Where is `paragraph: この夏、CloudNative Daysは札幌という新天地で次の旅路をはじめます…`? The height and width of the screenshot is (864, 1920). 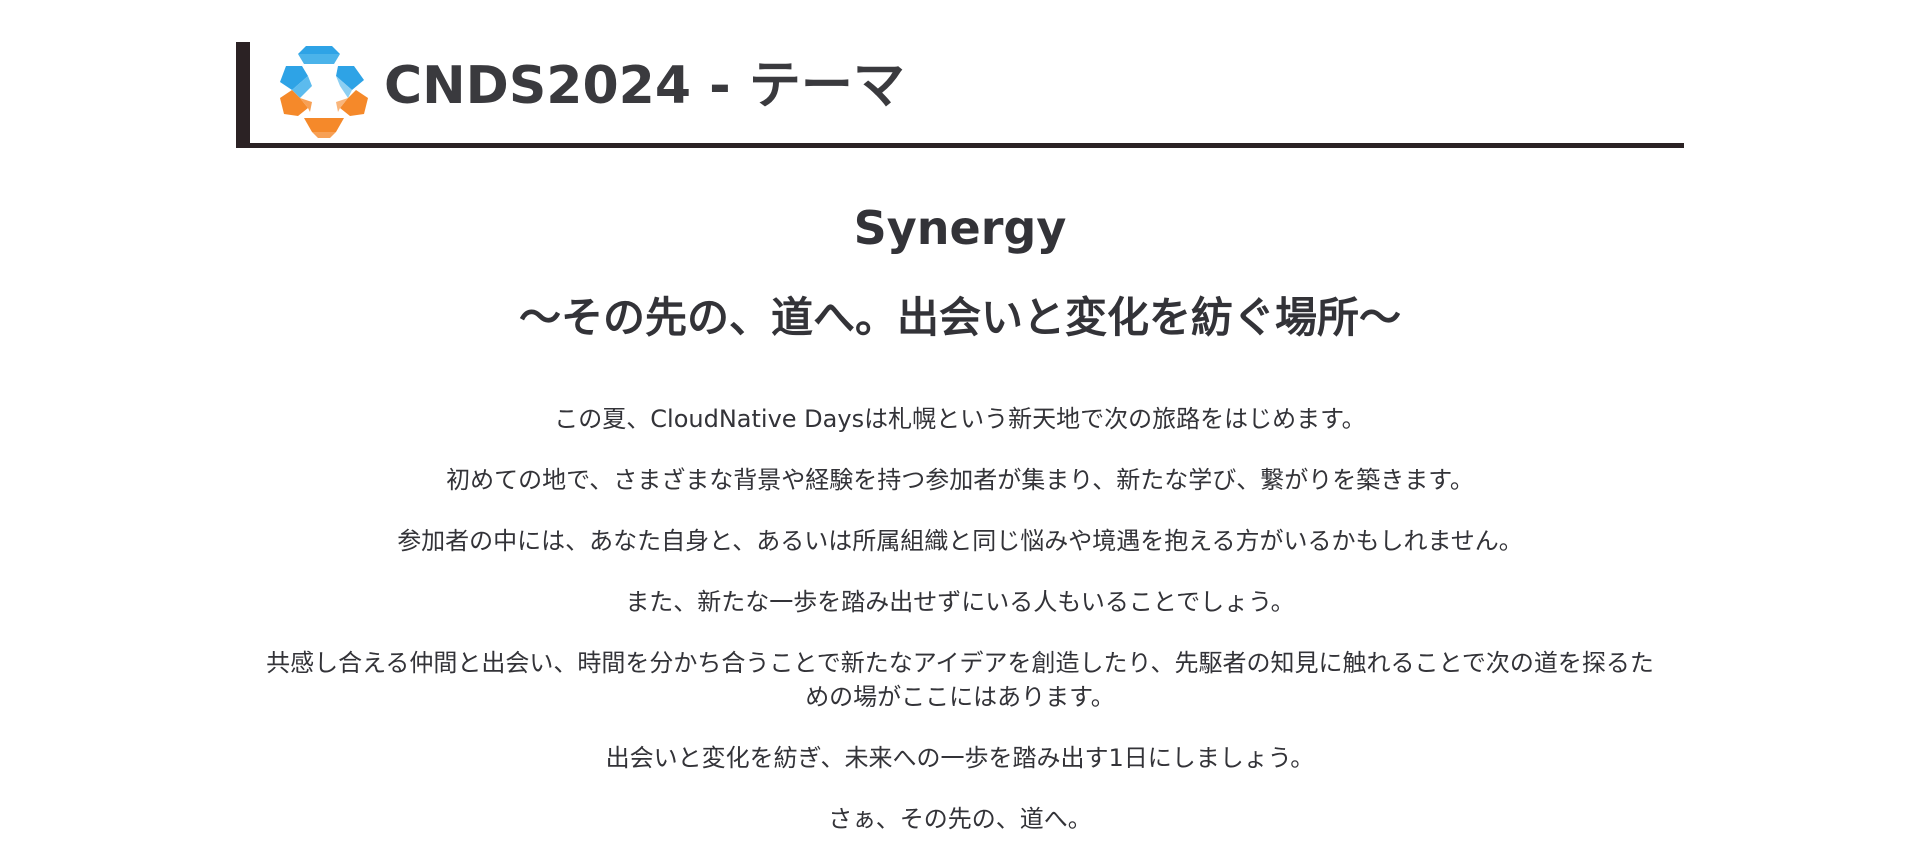
paragraph: この夏、CloudNative Daysは札幌という新天地で次の旅路をはじめます… is located at coordinates (960, 419).